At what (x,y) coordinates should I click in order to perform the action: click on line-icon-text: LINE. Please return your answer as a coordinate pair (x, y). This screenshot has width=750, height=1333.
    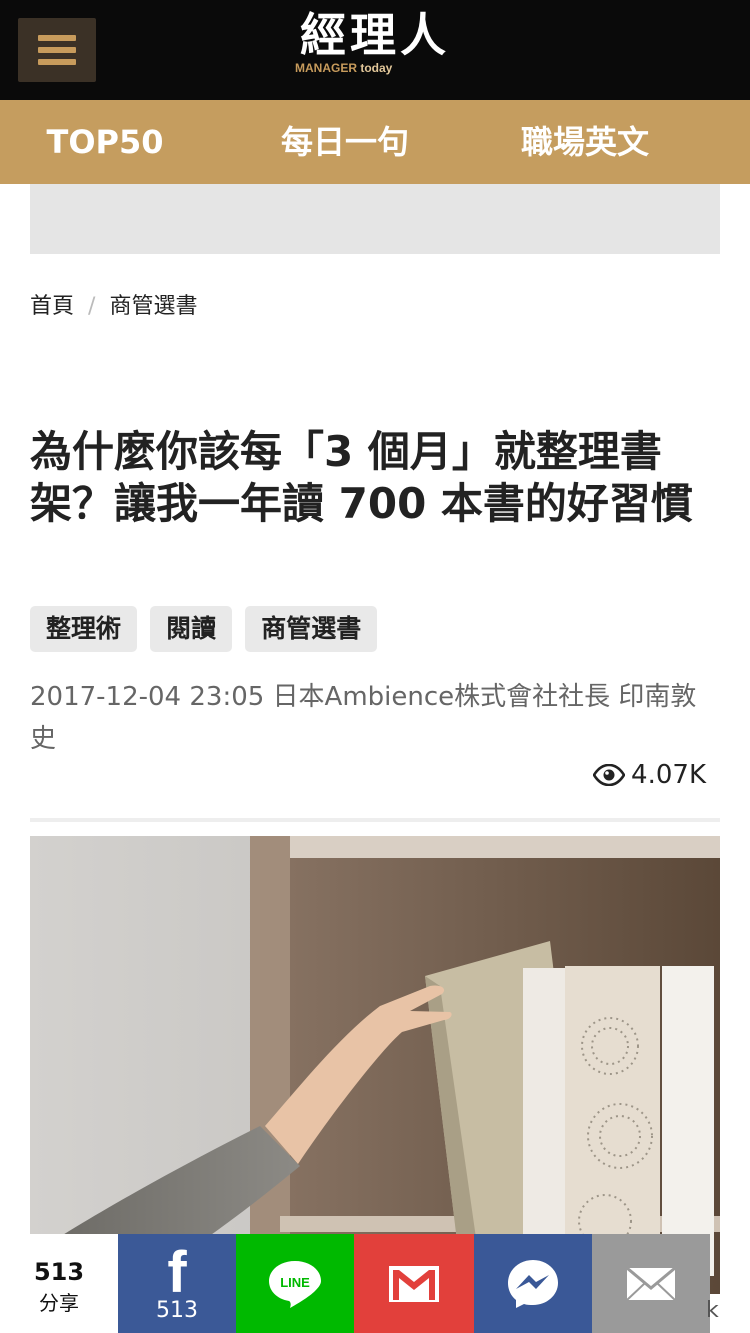
    Looking at the image, I should click on (295, 1282).